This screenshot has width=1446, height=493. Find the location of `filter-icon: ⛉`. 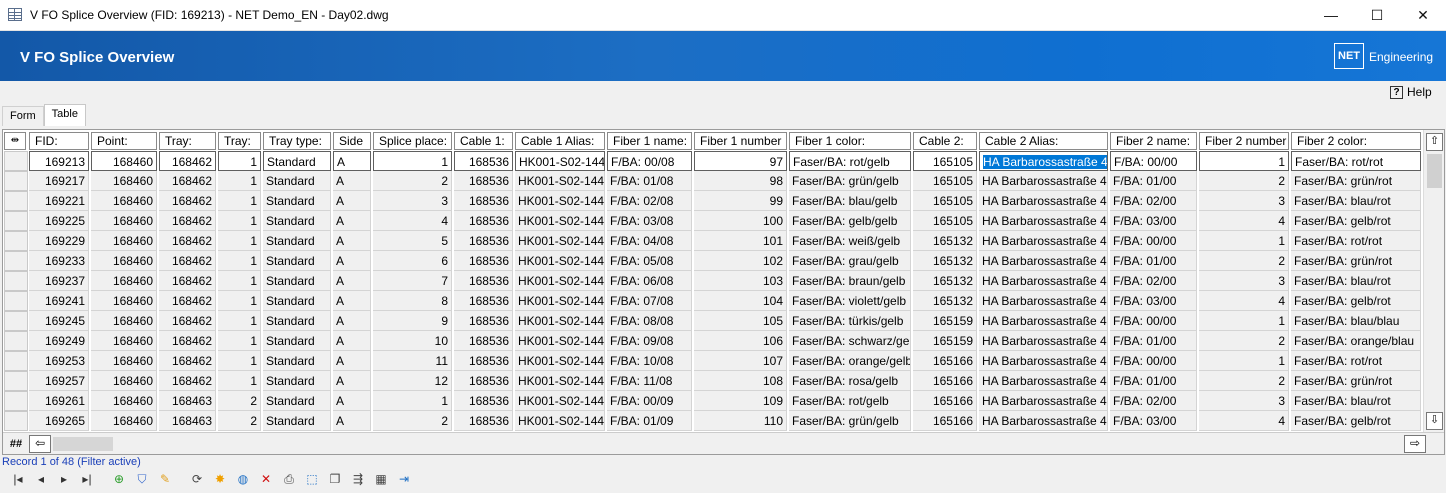

filter-icon: ⛉ is located at coordinates (142, 479).